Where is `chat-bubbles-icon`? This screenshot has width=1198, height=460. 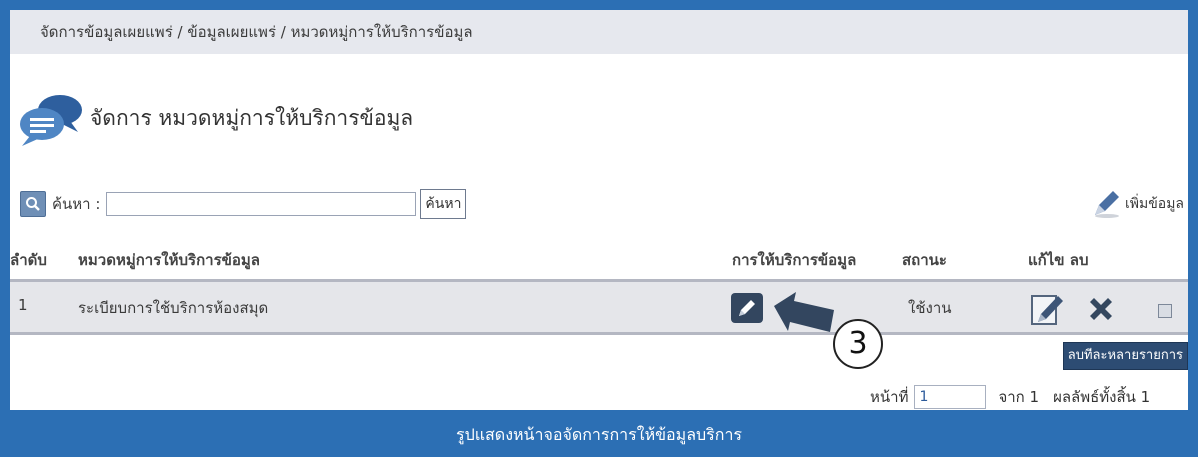 chat-bubbles-icon is located at coordinates (51, 120).